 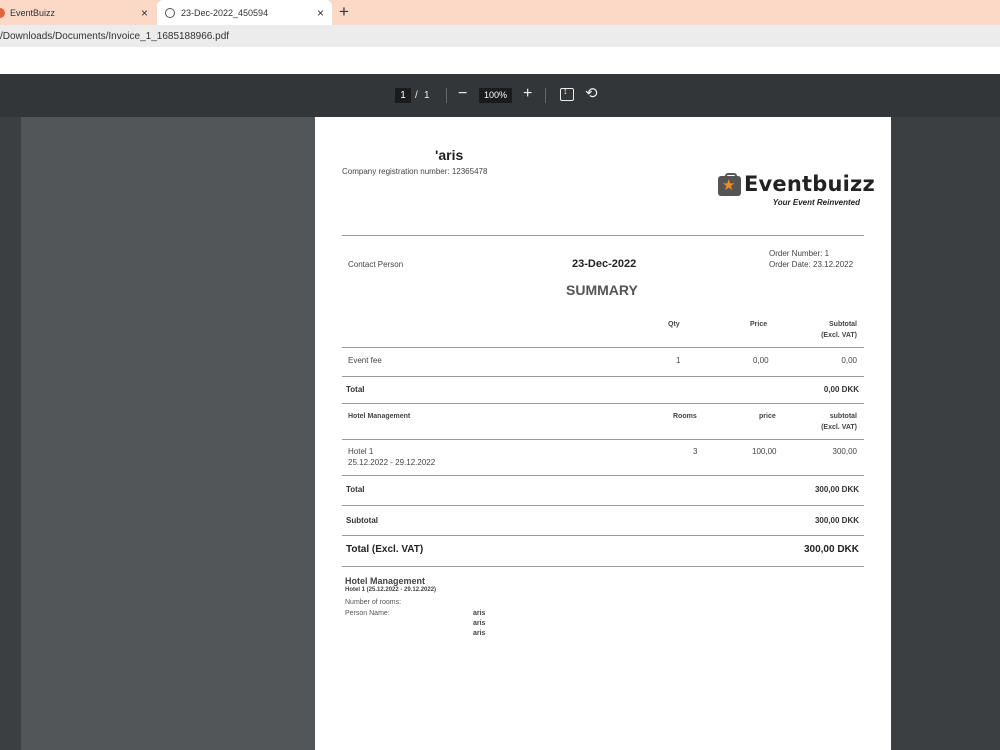 I want to click on order-date: Order Date: 23.12.2022, so click(x=811, y=264).